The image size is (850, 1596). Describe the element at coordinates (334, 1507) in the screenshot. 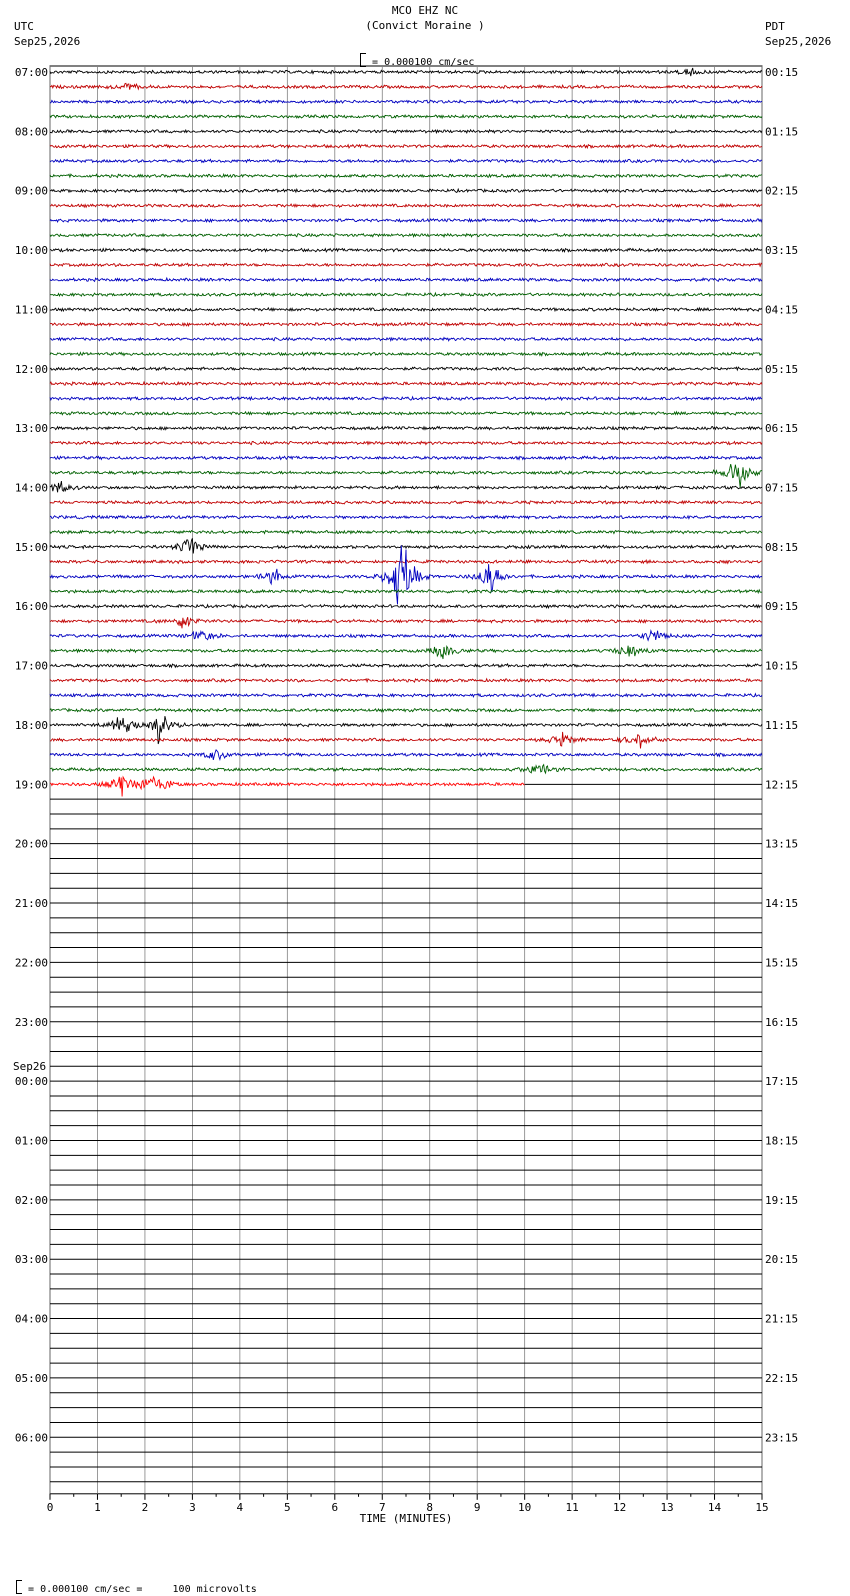

I see `x-tick-label: 6` at that location.